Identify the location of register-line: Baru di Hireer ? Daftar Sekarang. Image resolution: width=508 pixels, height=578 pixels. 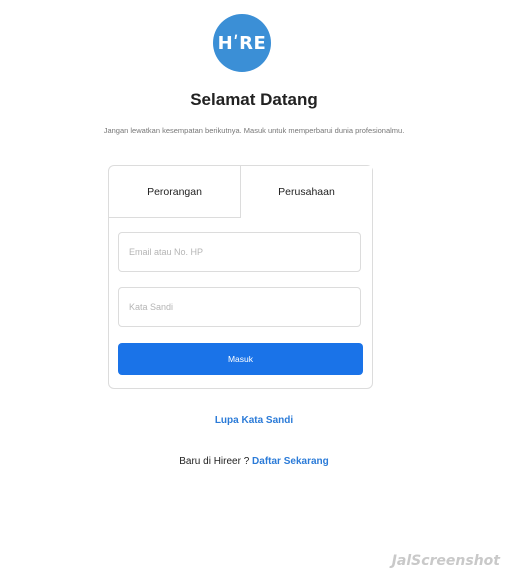
(254, 461).